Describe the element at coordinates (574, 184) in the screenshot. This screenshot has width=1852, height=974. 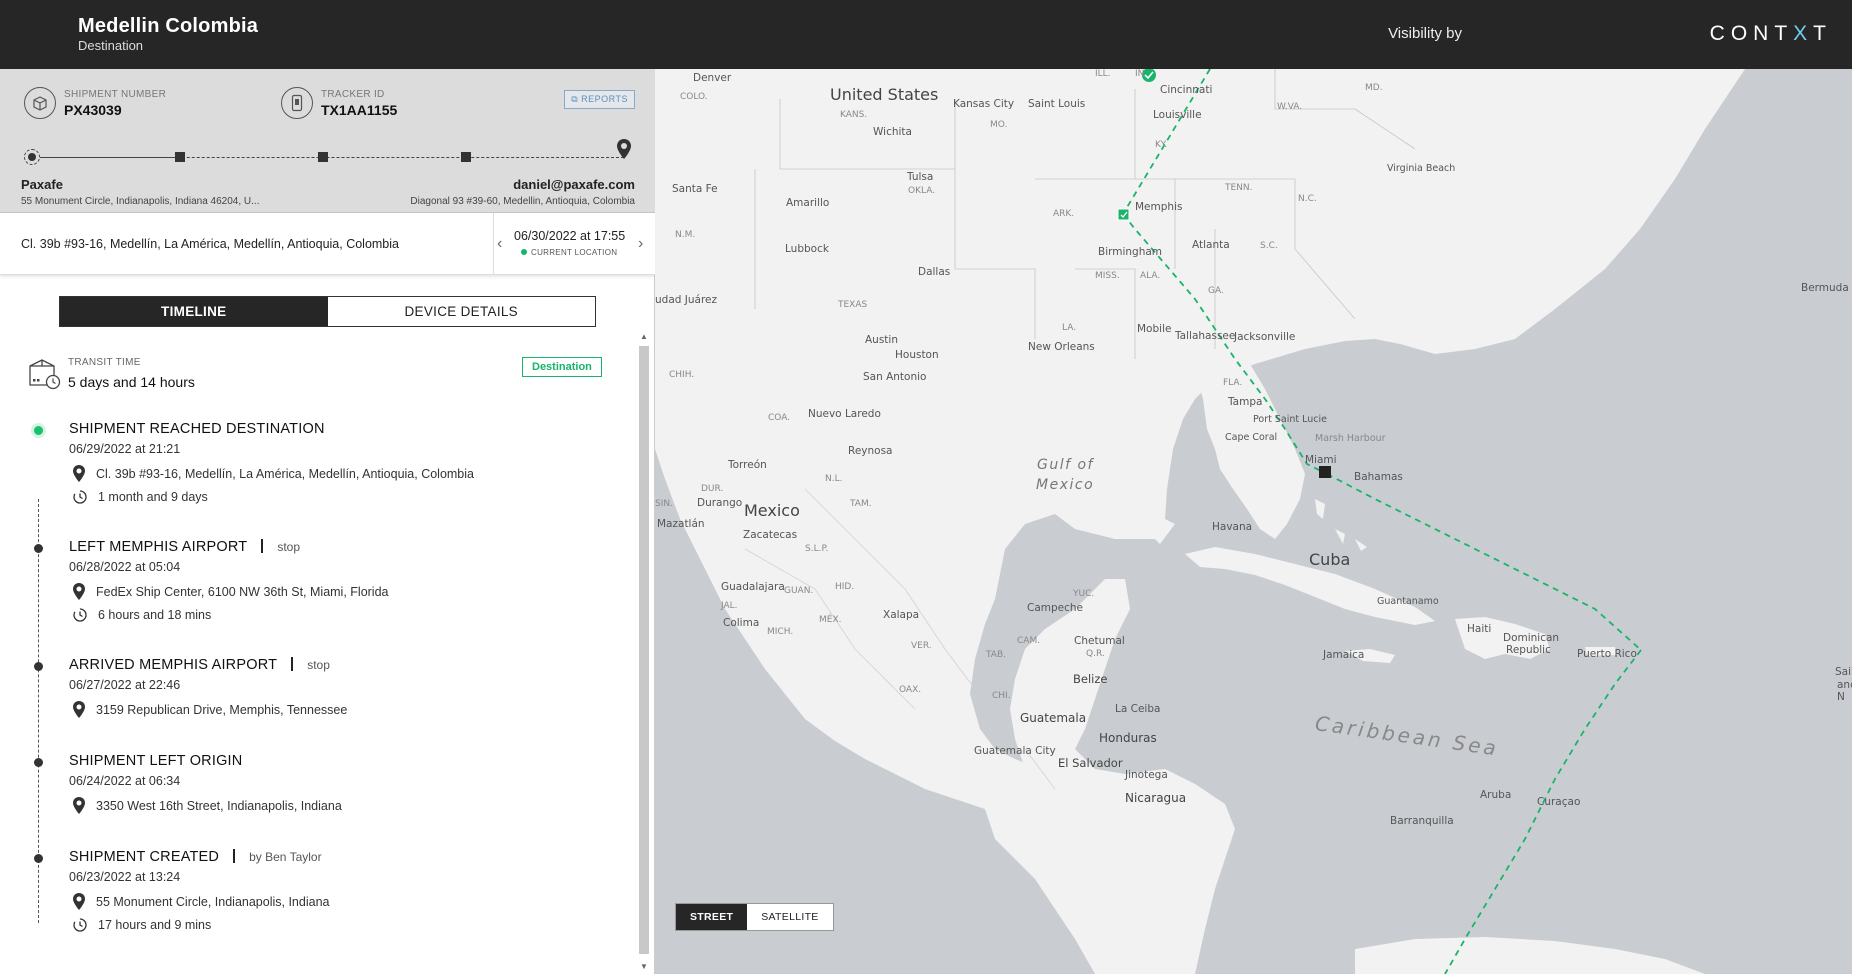
I see `destination-name: daniel@paxafe.com` at that location.